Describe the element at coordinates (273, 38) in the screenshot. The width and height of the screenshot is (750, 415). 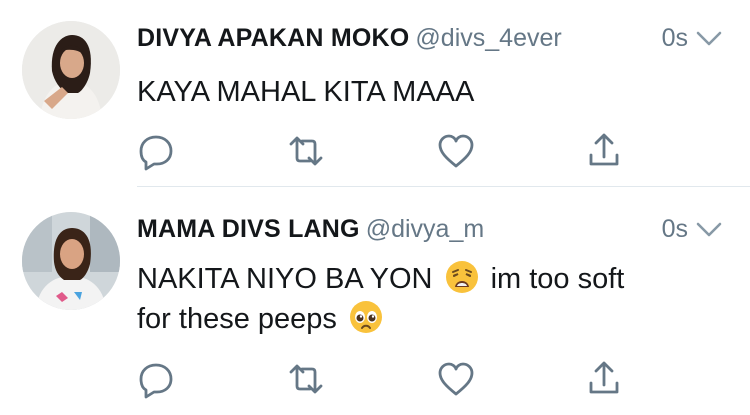
I see `display-name: DIVYA APAKAN MOKO` at that location.